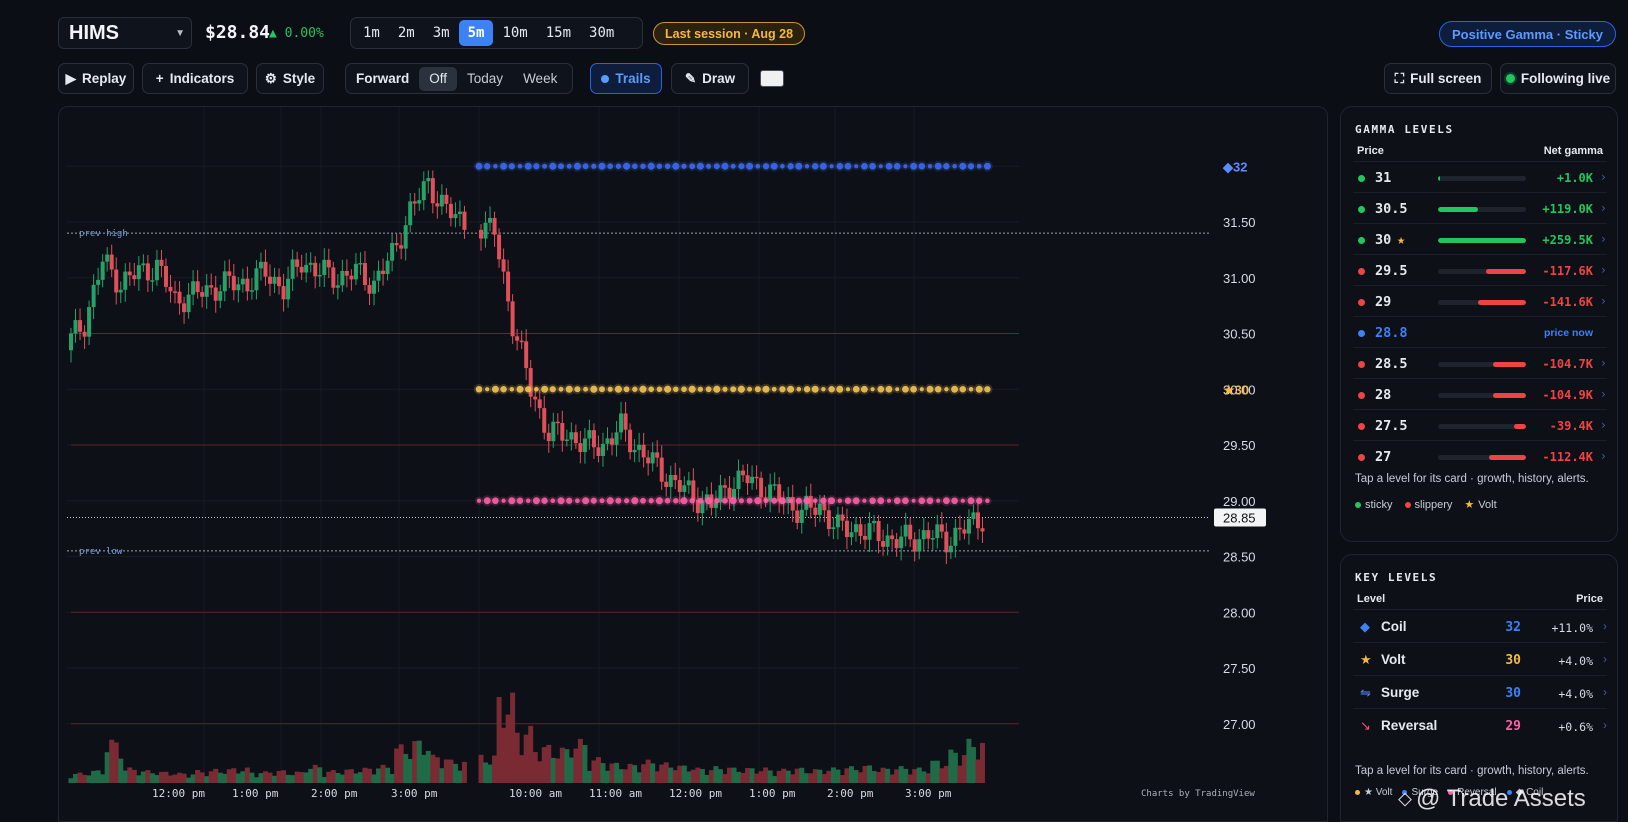 This screenshot has height=822, width=1628. What do you see at coordinates (1480, 456) in the screenshot?
I see `gamma-level-row: 27 -112.4K ›` at bounding box center [1480, 456].